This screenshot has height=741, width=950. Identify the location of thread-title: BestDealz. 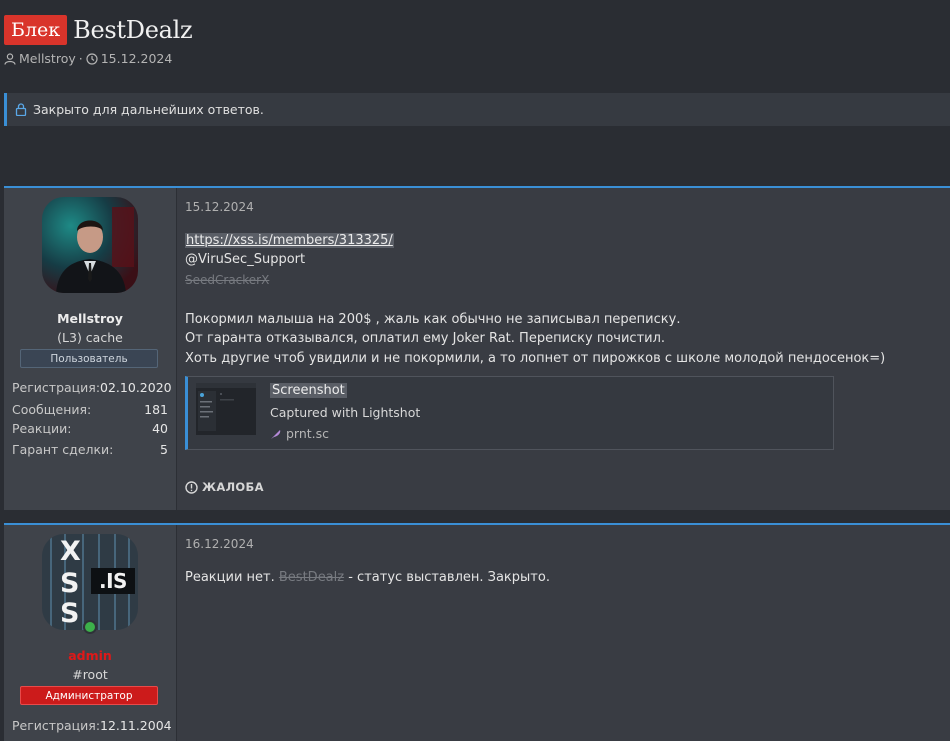
(133, 30).